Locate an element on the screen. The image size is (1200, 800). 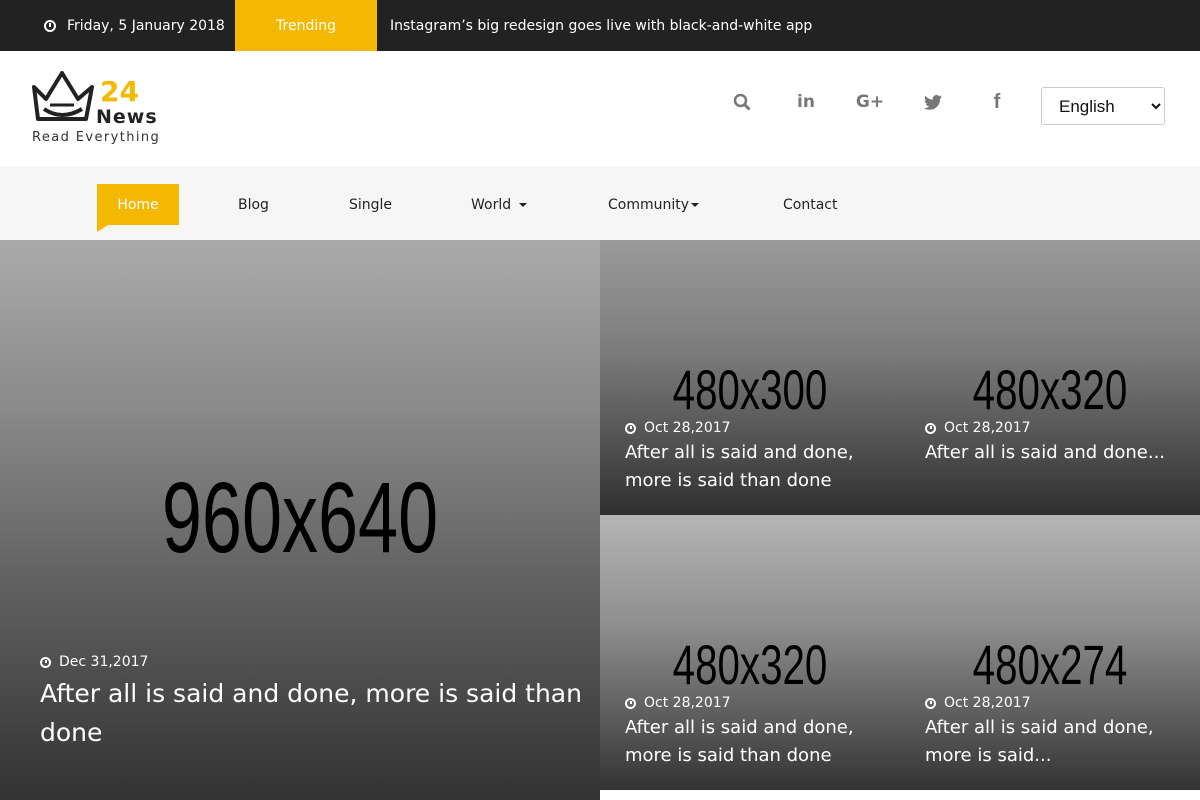
image-placeholder: 960x640 is located at coordinates (300, 518).